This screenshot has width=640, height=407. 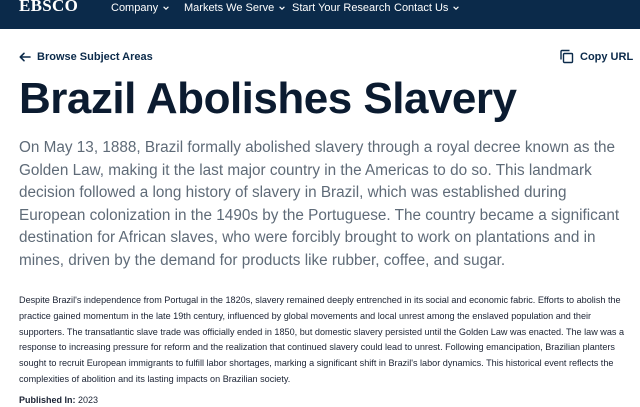 I want to click on copy-url-button: Copy URL, so click(x=596, y=56).